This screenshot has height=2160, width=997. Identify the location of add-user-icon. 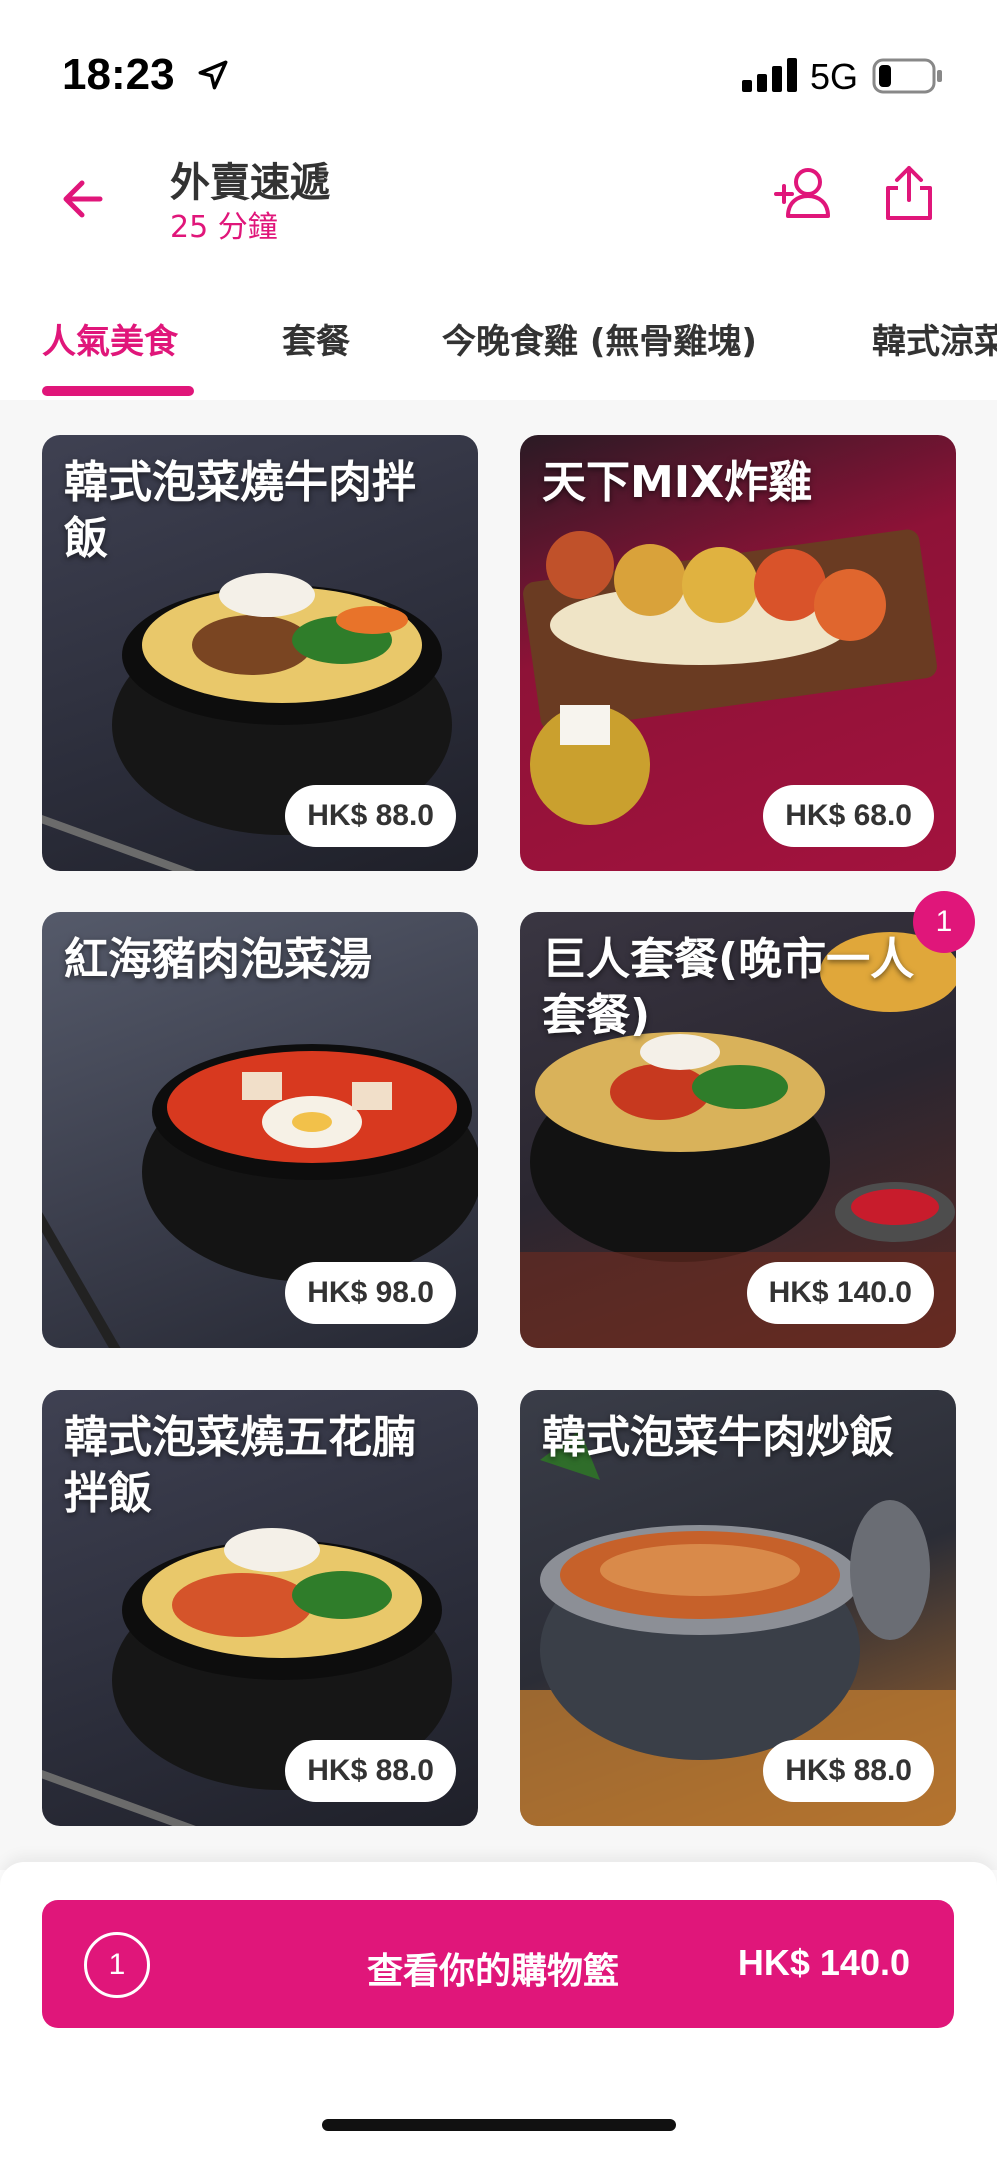
(805, 194).